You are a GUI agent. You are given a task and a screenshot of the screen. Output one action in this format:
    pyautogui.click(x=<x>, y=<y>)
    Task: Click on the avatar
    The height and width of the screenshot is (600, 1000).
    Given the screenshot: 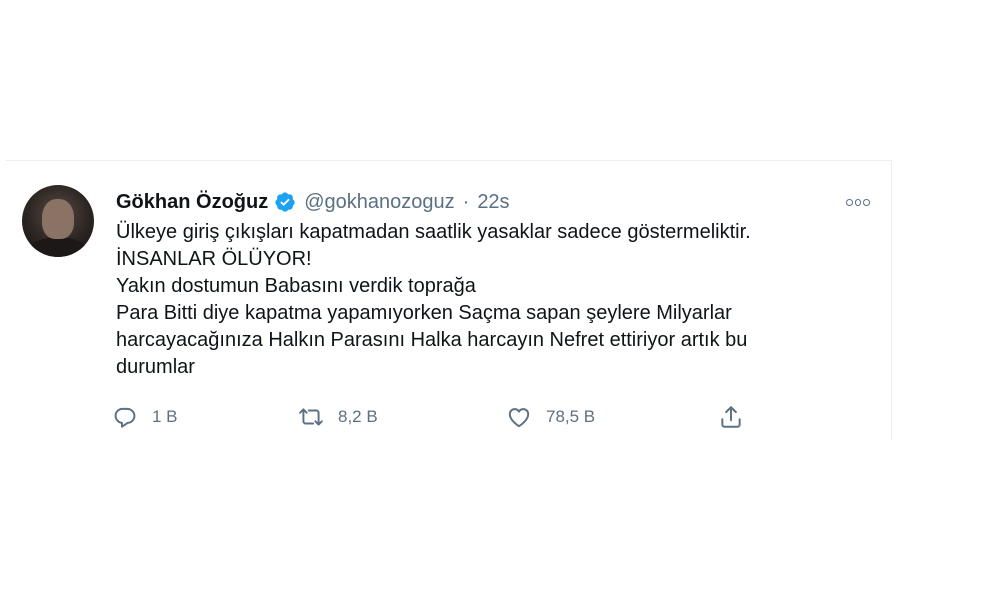 What is the action you would take?
    pyautogui.click(x=58, y=221)
    